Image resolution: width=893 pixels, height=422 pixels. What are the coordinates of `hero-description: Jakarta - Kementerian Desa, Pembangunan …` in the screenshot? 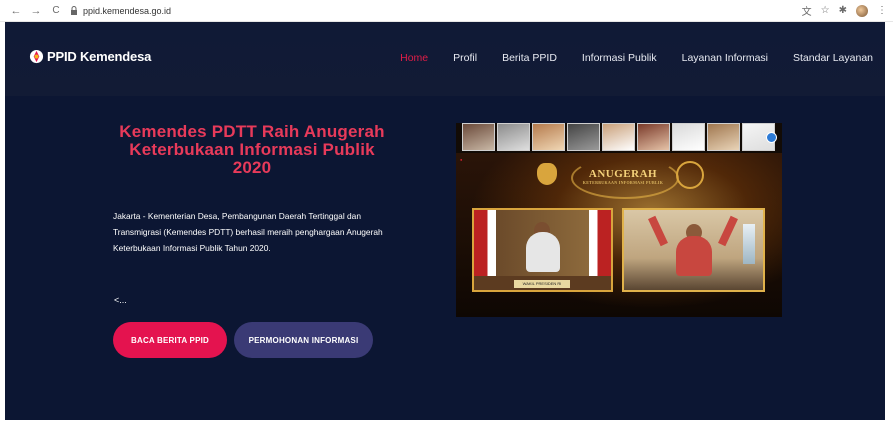 It's located at (248, 232).